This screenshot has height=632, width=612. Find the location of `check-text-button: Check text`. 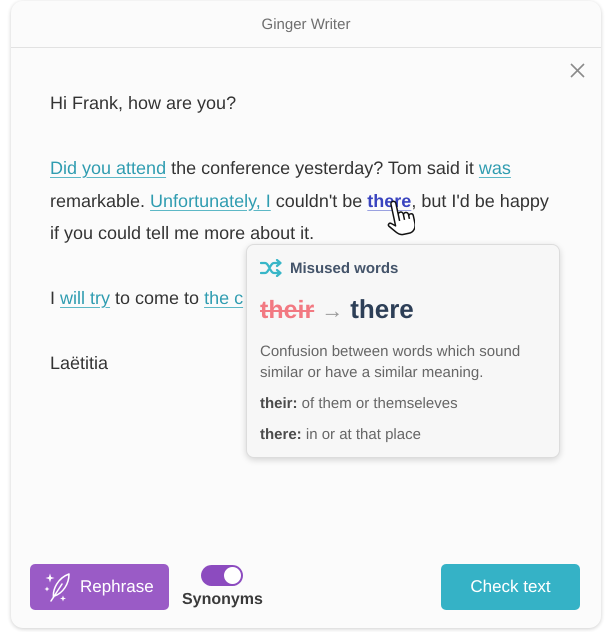

check-text-button: Check text is located at coordinates (510, 587).